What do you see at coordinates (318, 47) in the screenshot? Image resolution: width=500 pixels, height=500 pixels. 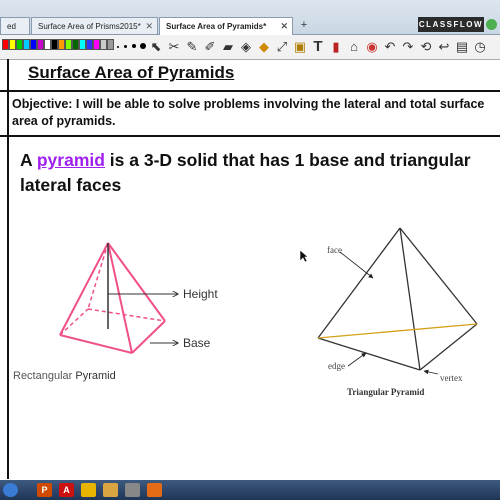 I see `text-icon: T` at bounding box center [318, 47].